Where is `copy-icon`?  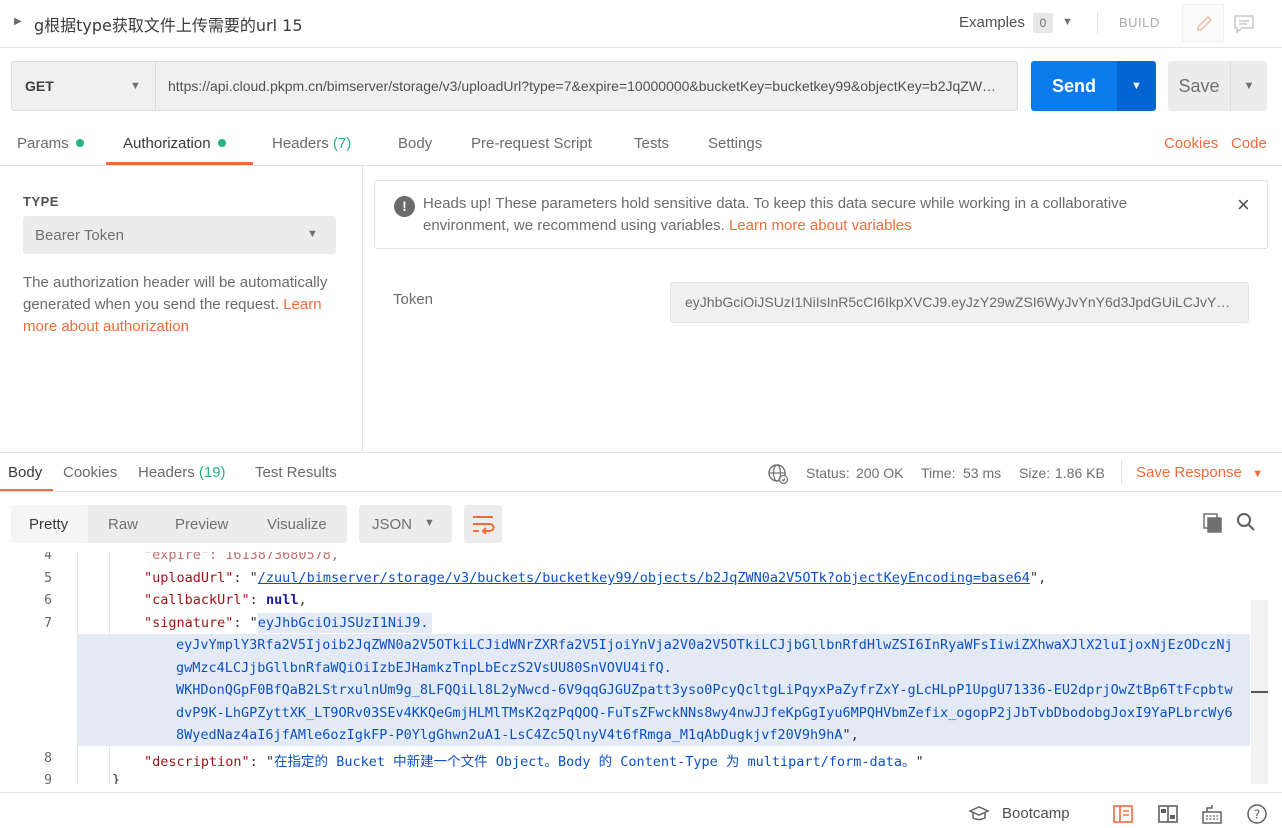
copy-icon is located at coordinates (1213, 523).